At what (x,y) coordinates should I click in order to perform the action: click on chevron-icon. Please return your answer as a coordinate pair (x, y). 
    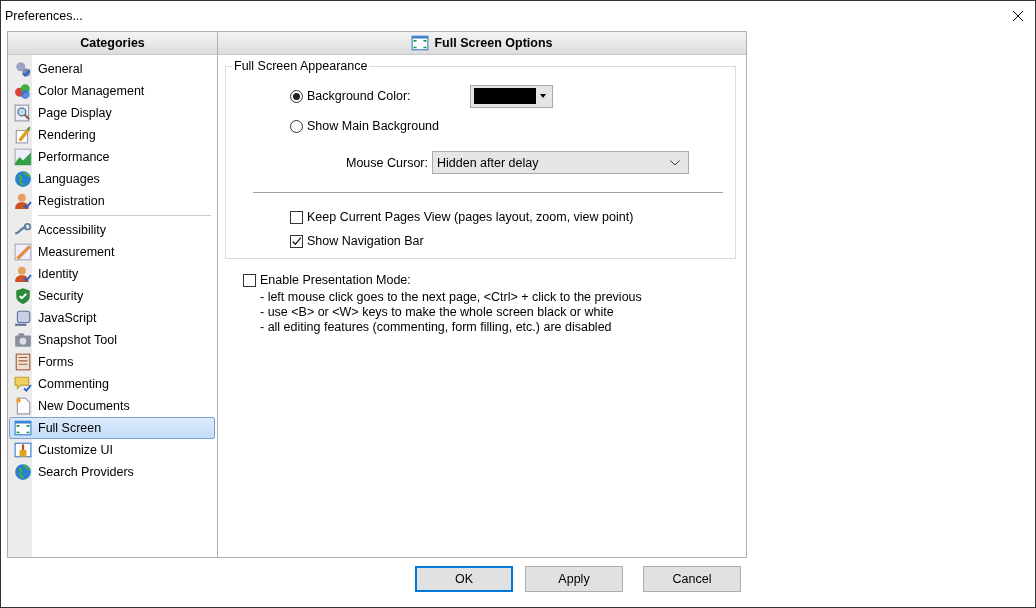
    Looking at the image, I should click on (675, 162).